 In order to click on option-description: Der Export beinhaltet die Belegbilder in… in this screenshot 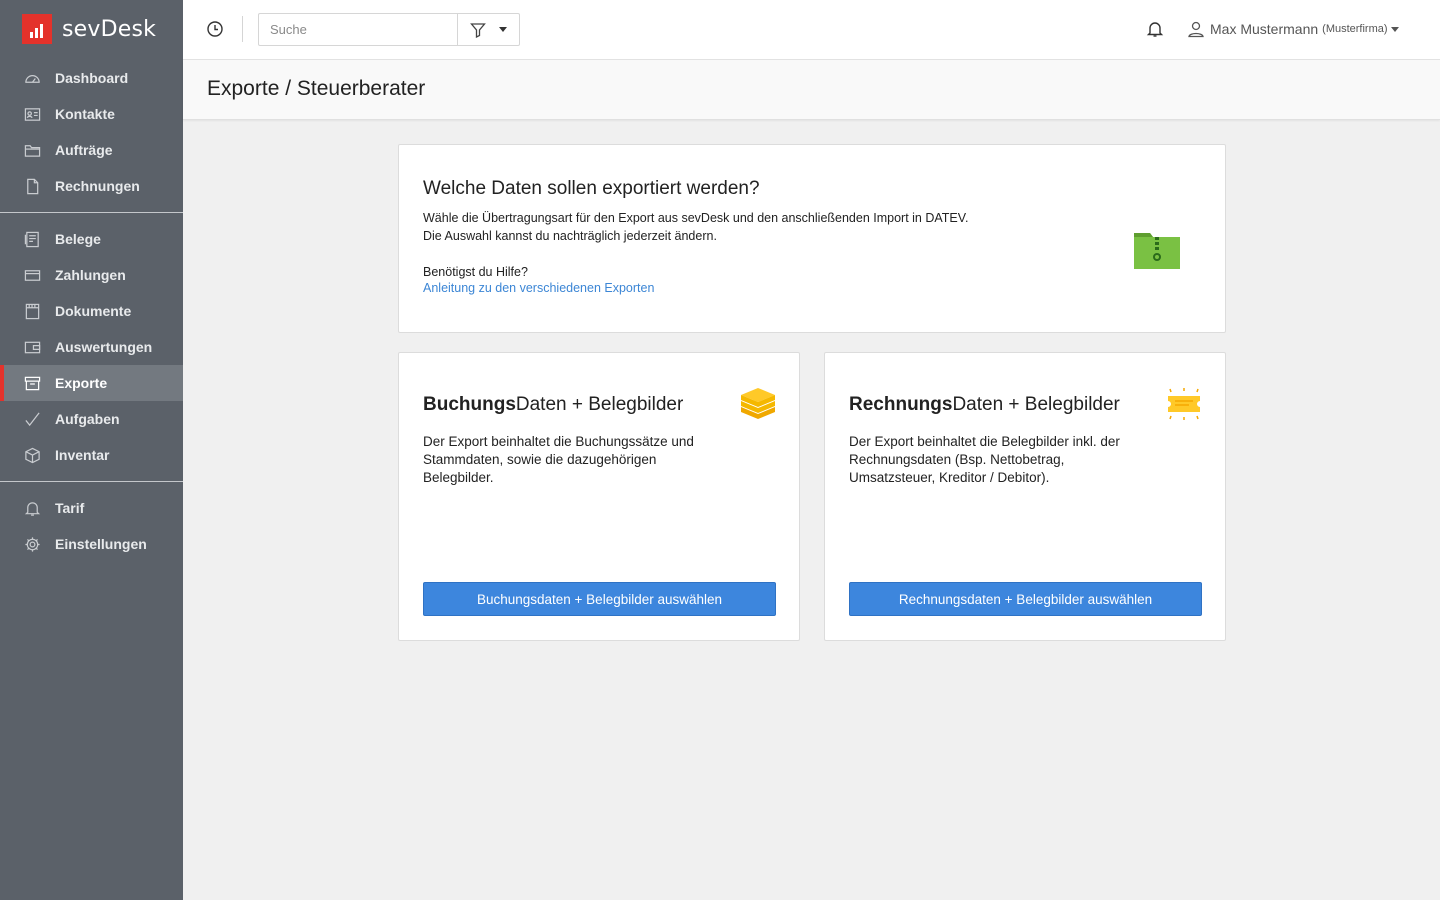, I will do `click(984, 459)`.